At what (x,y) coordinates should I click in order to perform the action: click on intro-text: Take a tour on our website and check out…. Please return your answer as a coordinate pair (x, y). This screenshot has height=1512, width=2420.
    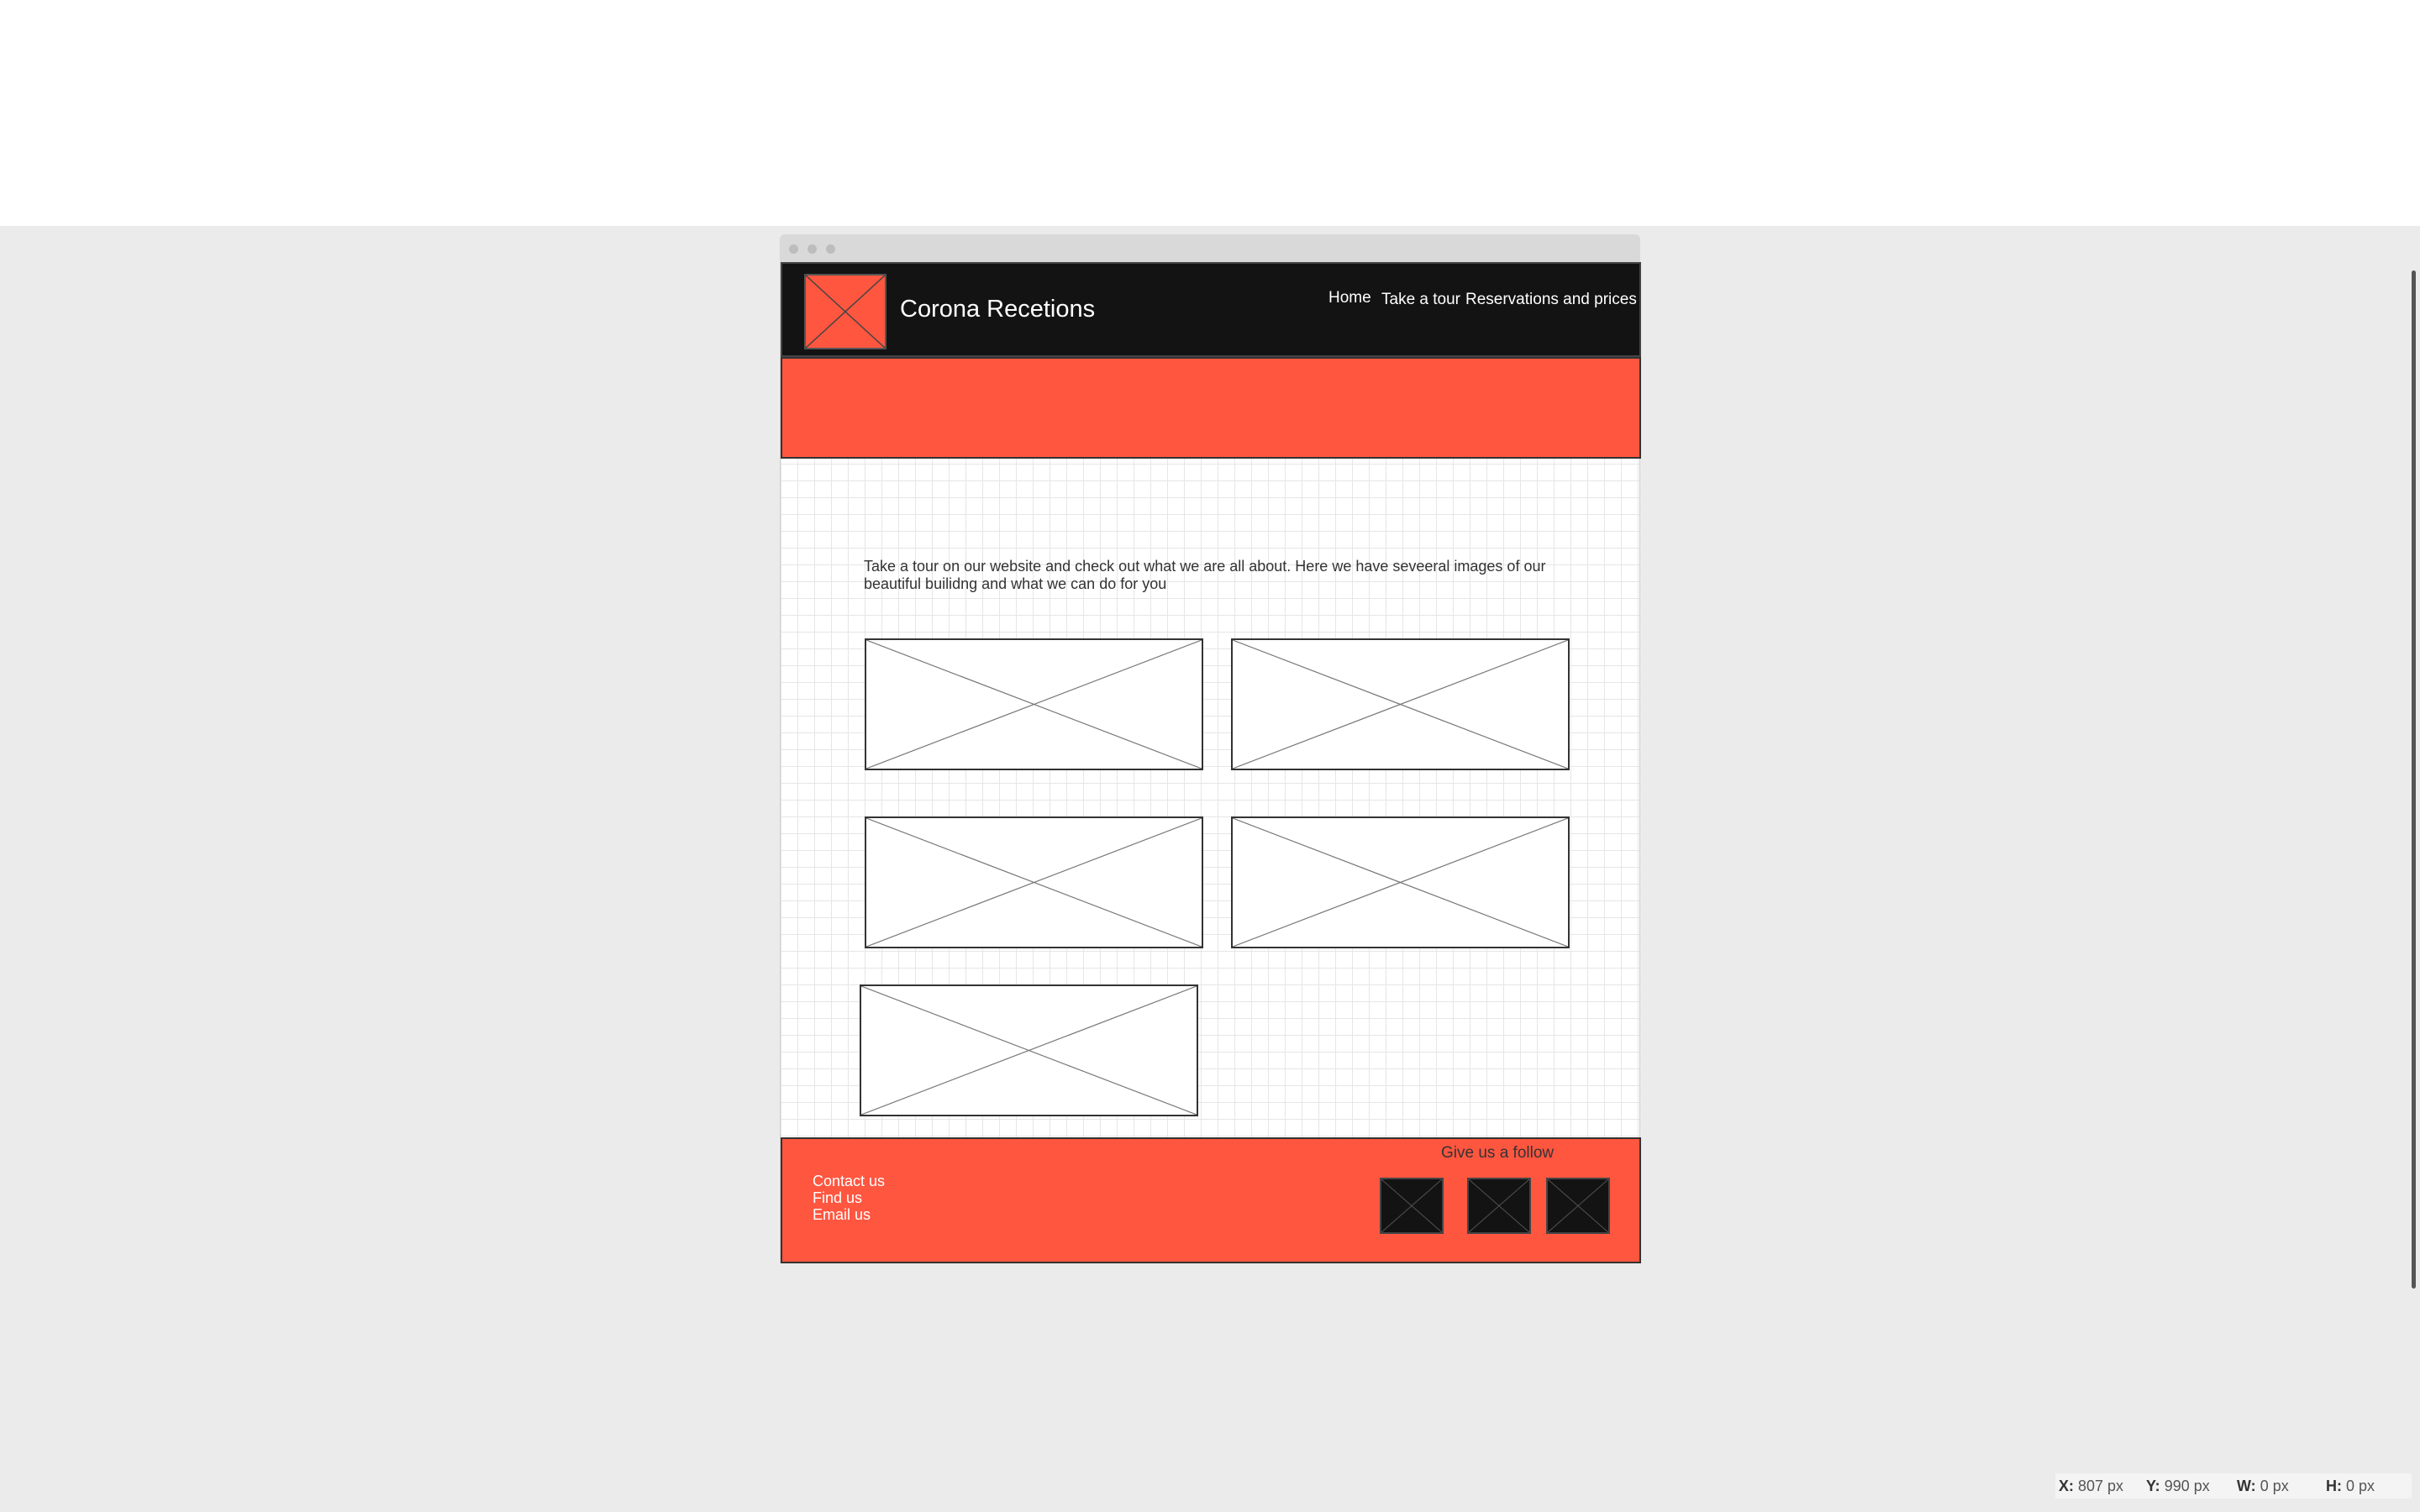
    Looking at the image, I should click on (1205, 575).